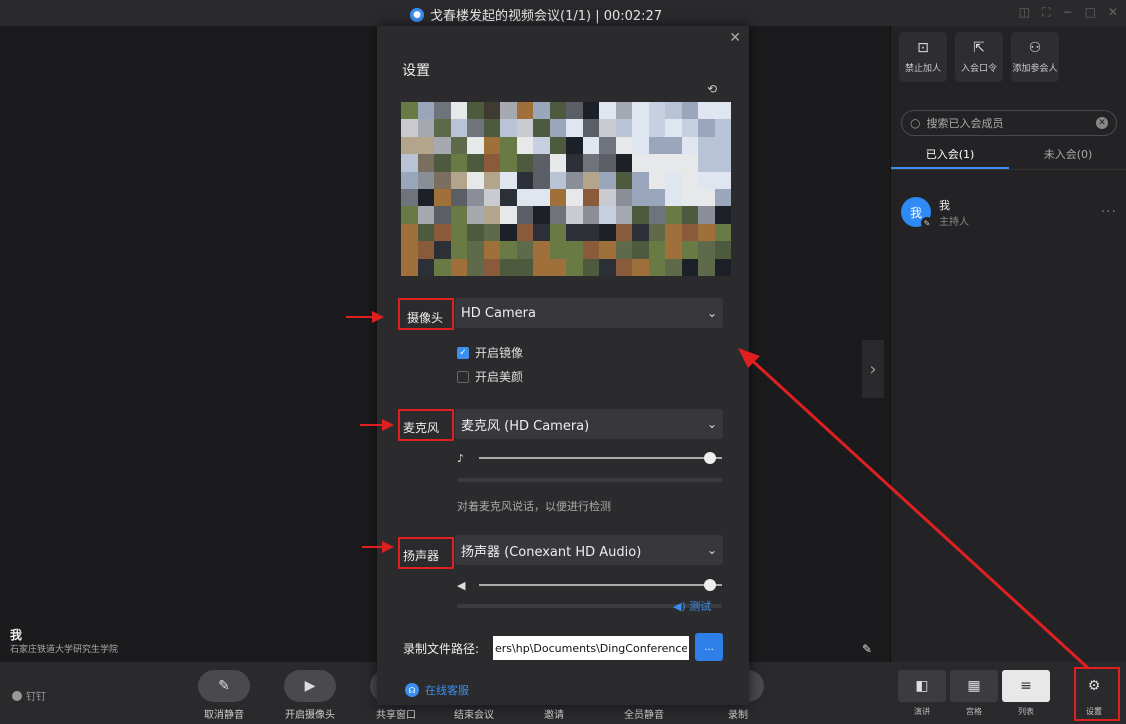  What do you see at coordinates (1109, 212) in the screenshot?
I see `more-options-icon: ···` at bounding box center [1109, 212].